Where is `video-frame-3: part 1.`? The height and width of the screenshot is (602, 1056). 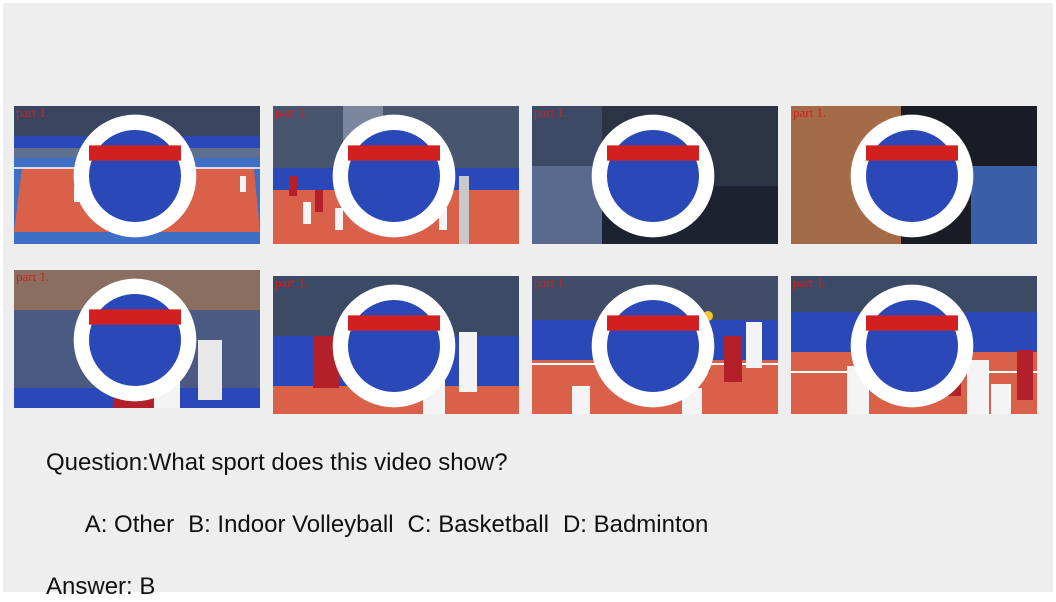
video-frame-3: part 1. is located at coordinates (655, 175).